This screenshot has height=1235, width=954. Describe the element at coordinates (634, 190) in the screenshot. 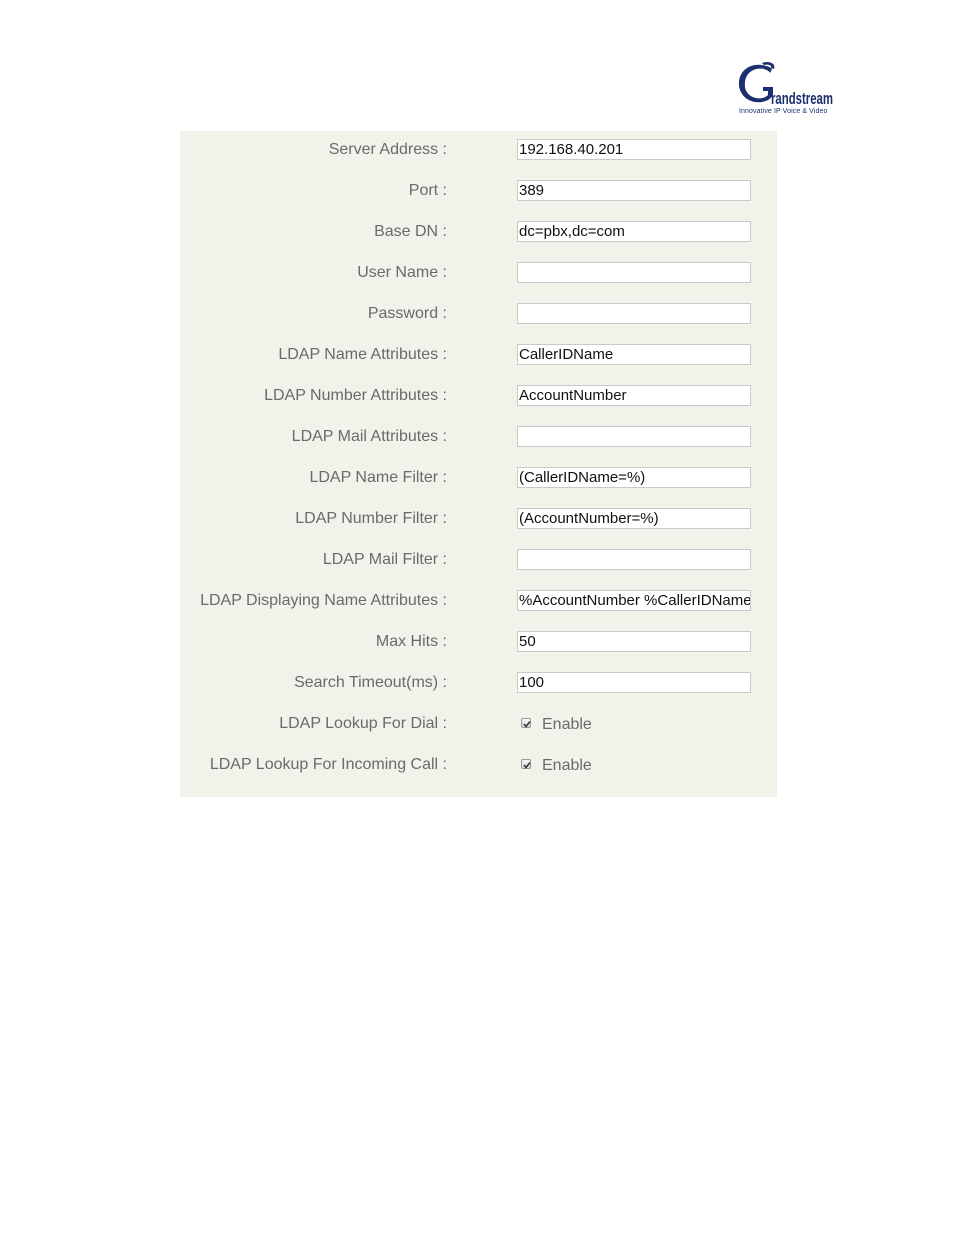

I see `port-input: 389` at that location.